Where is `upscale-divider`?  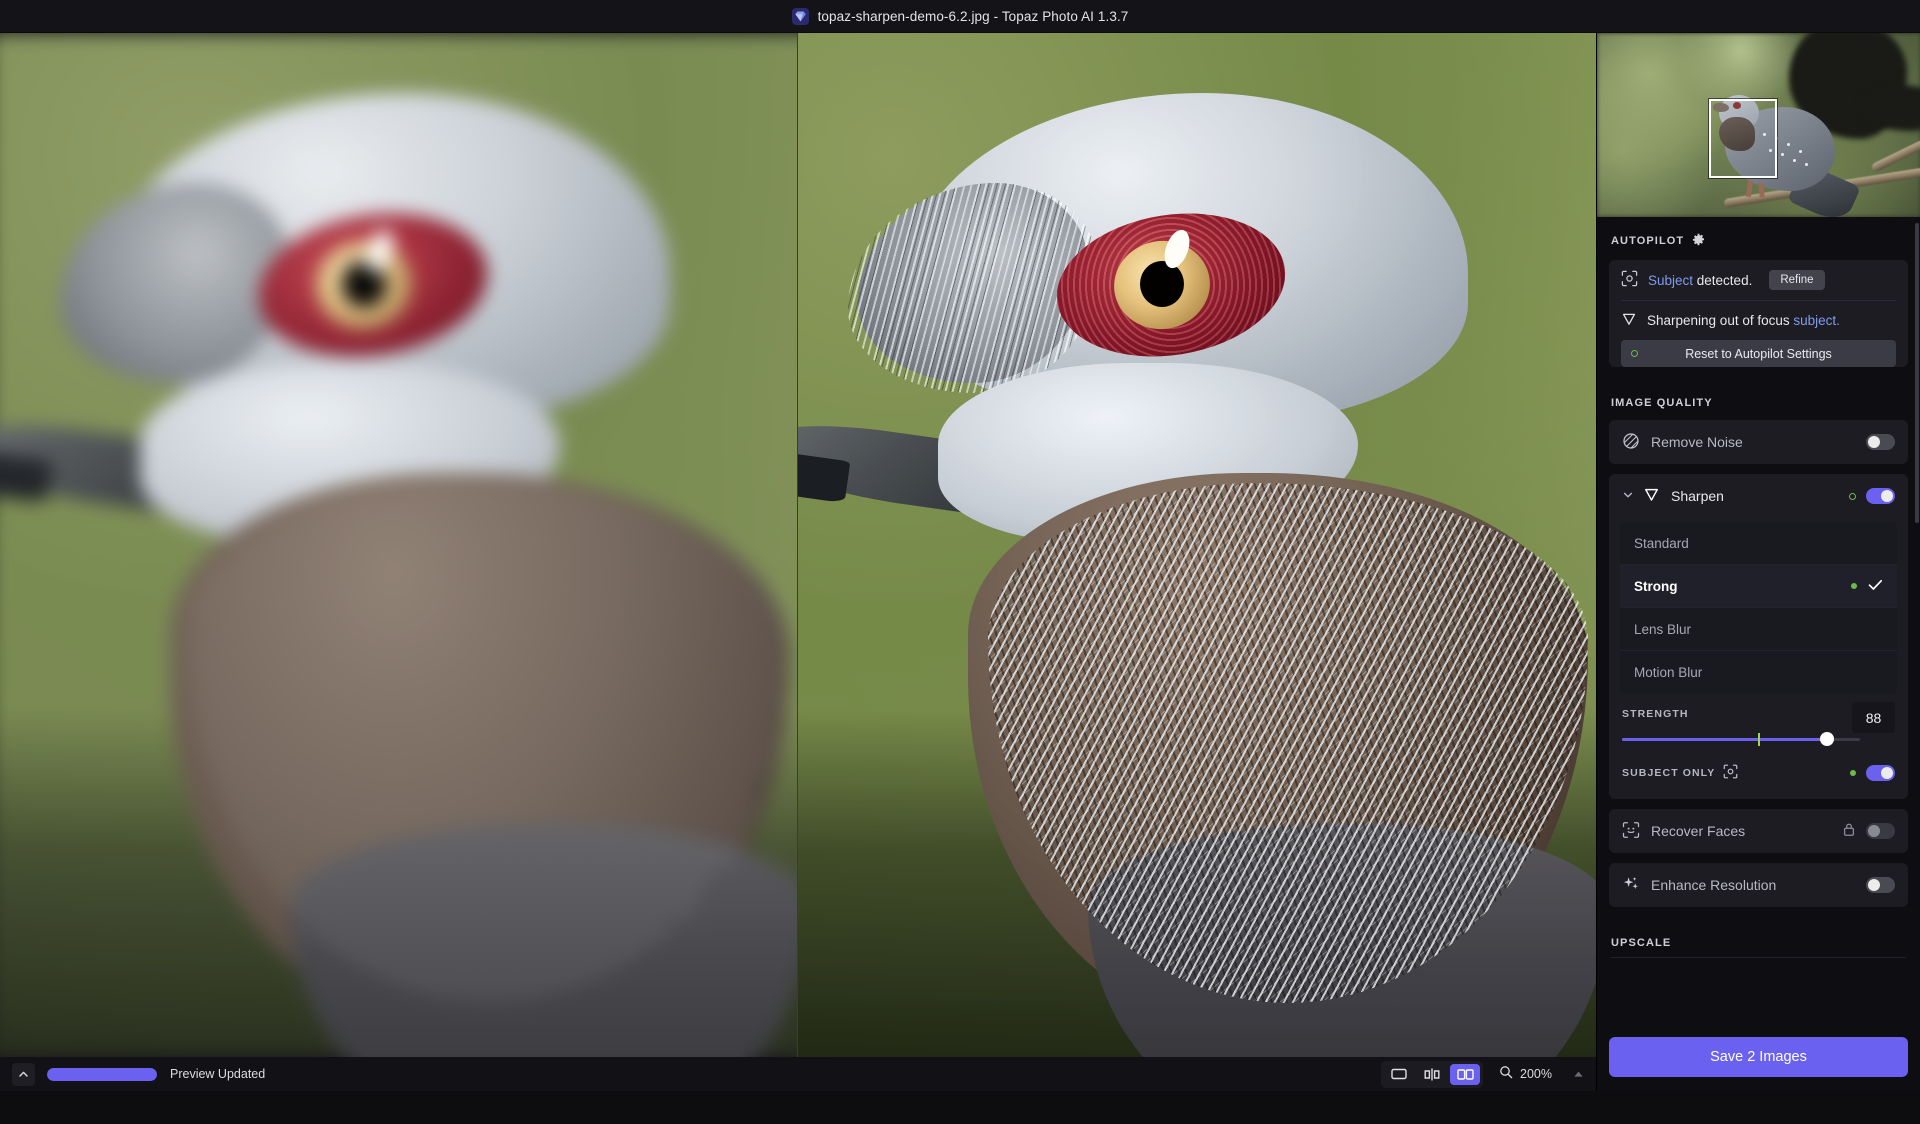 upscale-divider is located at coordinates (1758, 957).